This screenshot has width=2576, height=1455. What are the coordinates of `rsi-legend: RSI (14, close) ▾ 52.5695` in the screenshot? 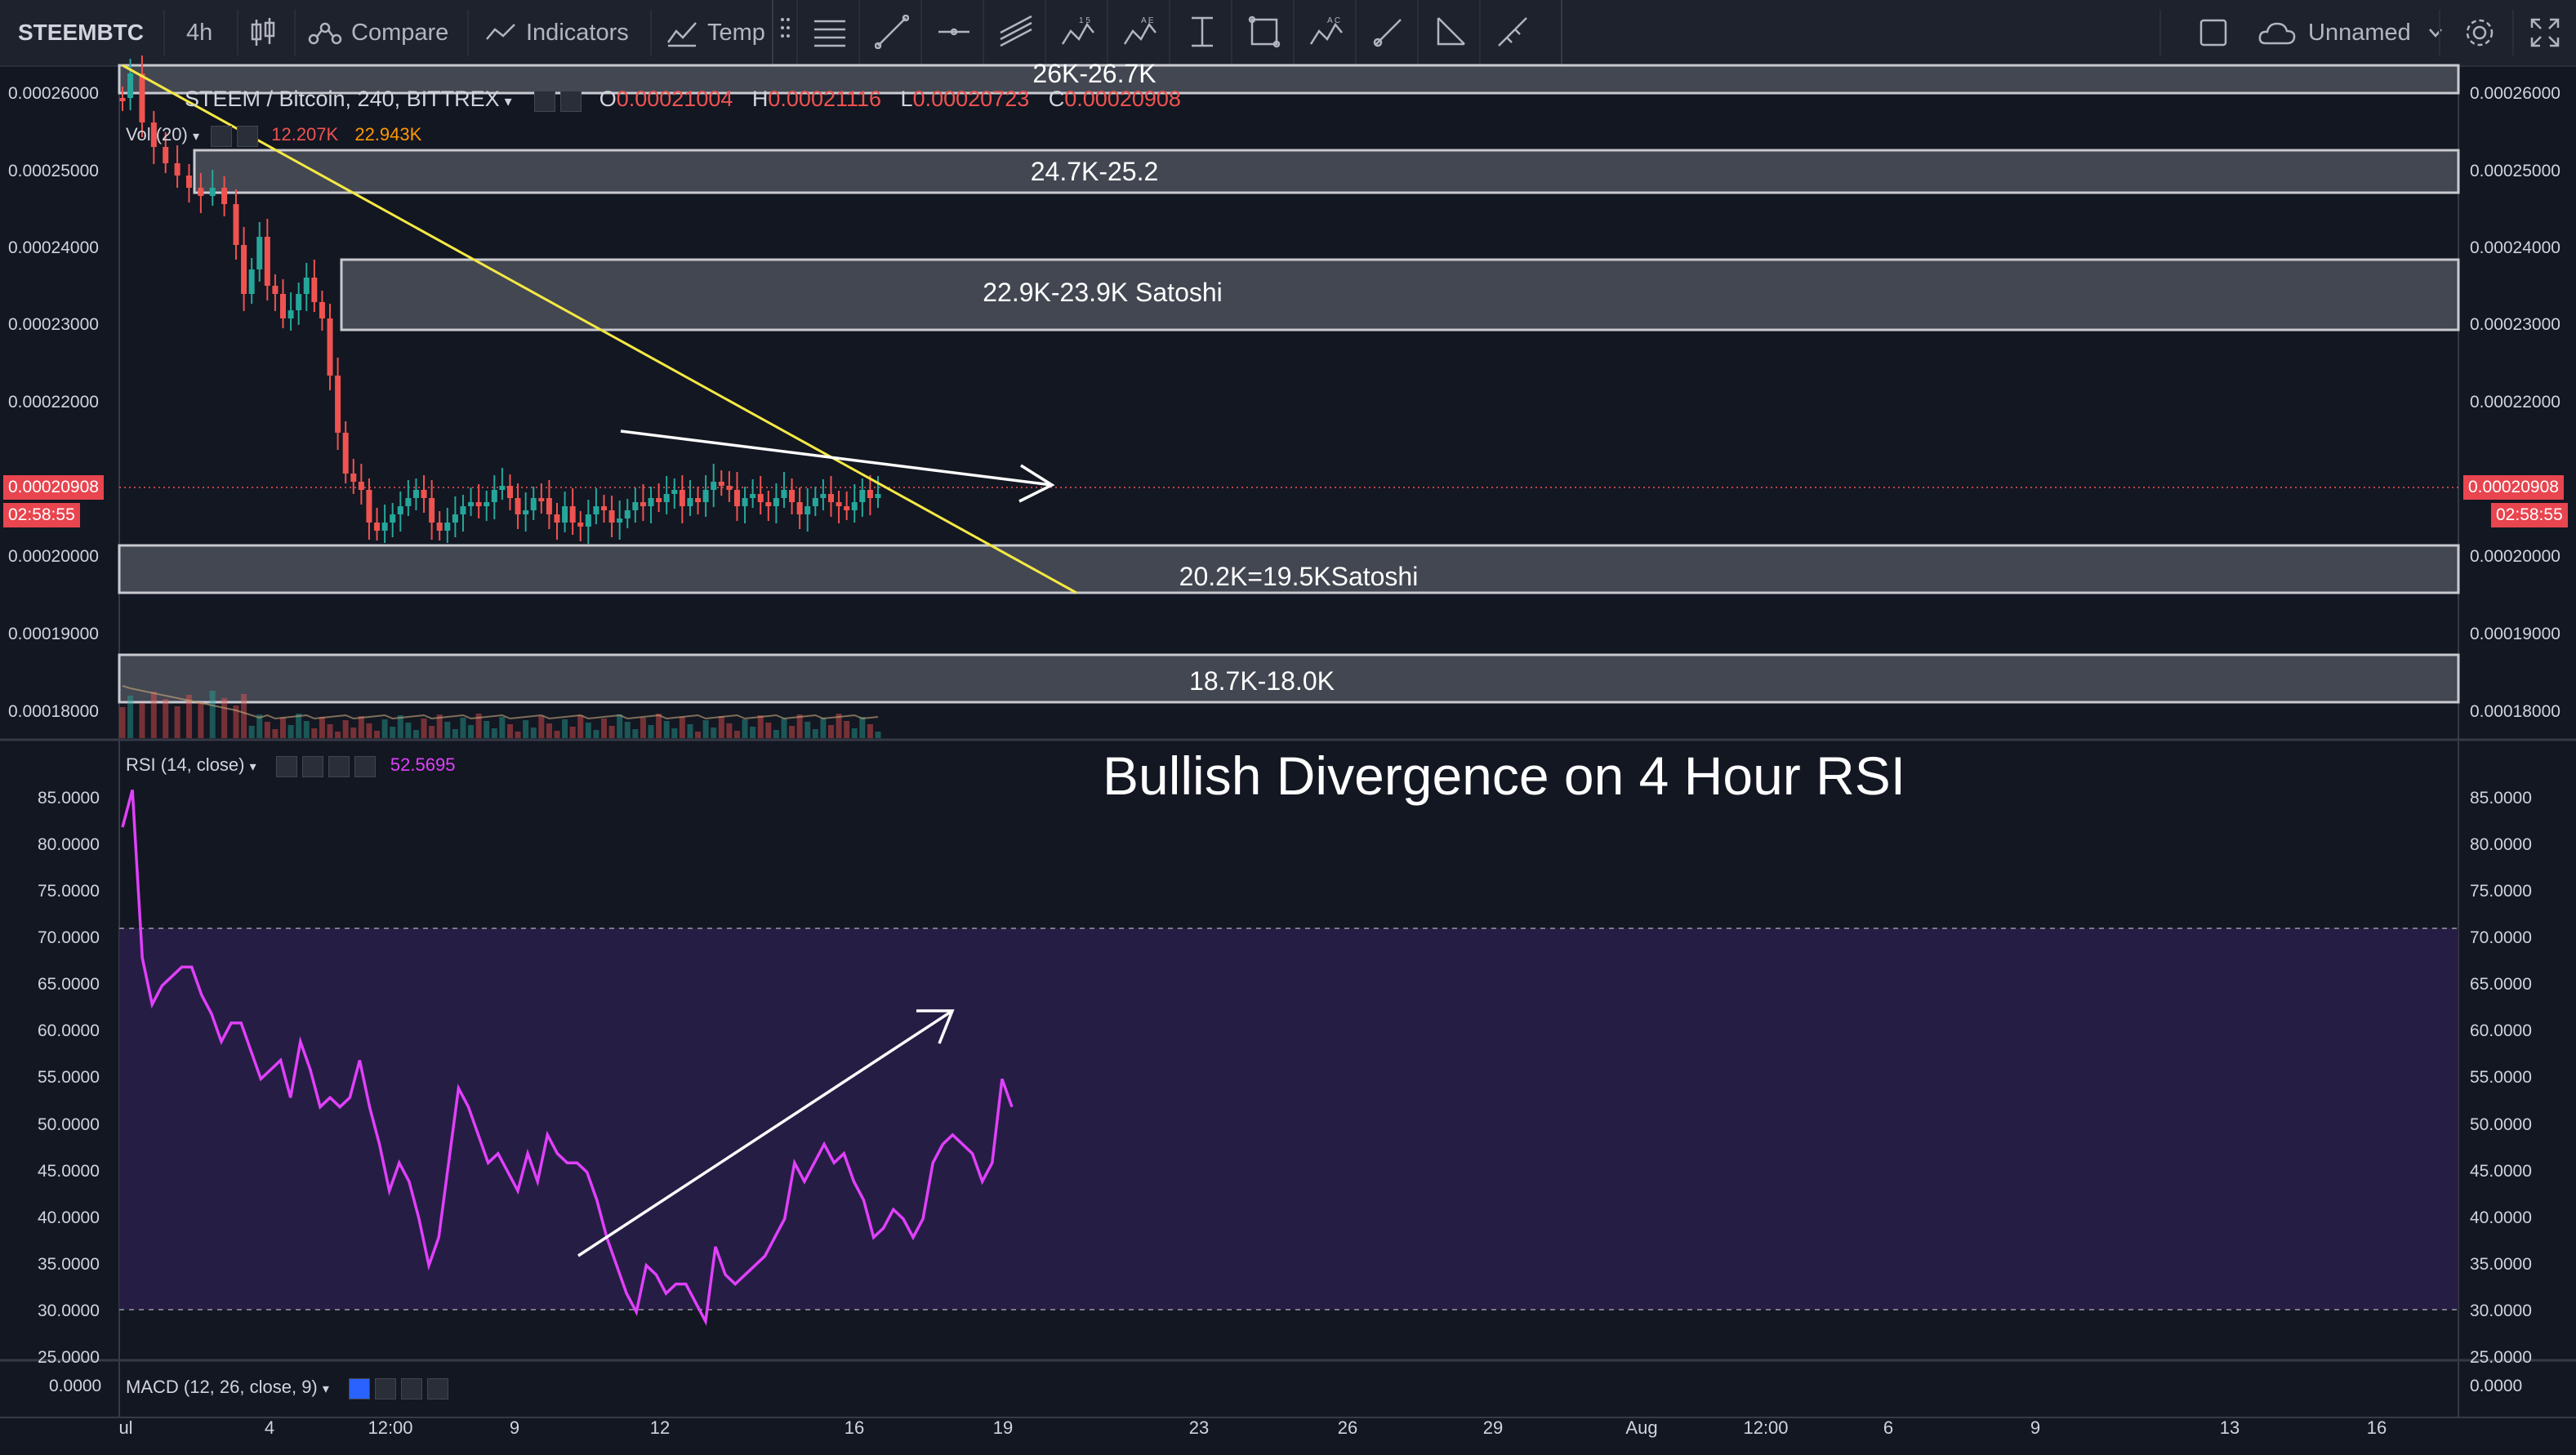 It's located at (290, 765).